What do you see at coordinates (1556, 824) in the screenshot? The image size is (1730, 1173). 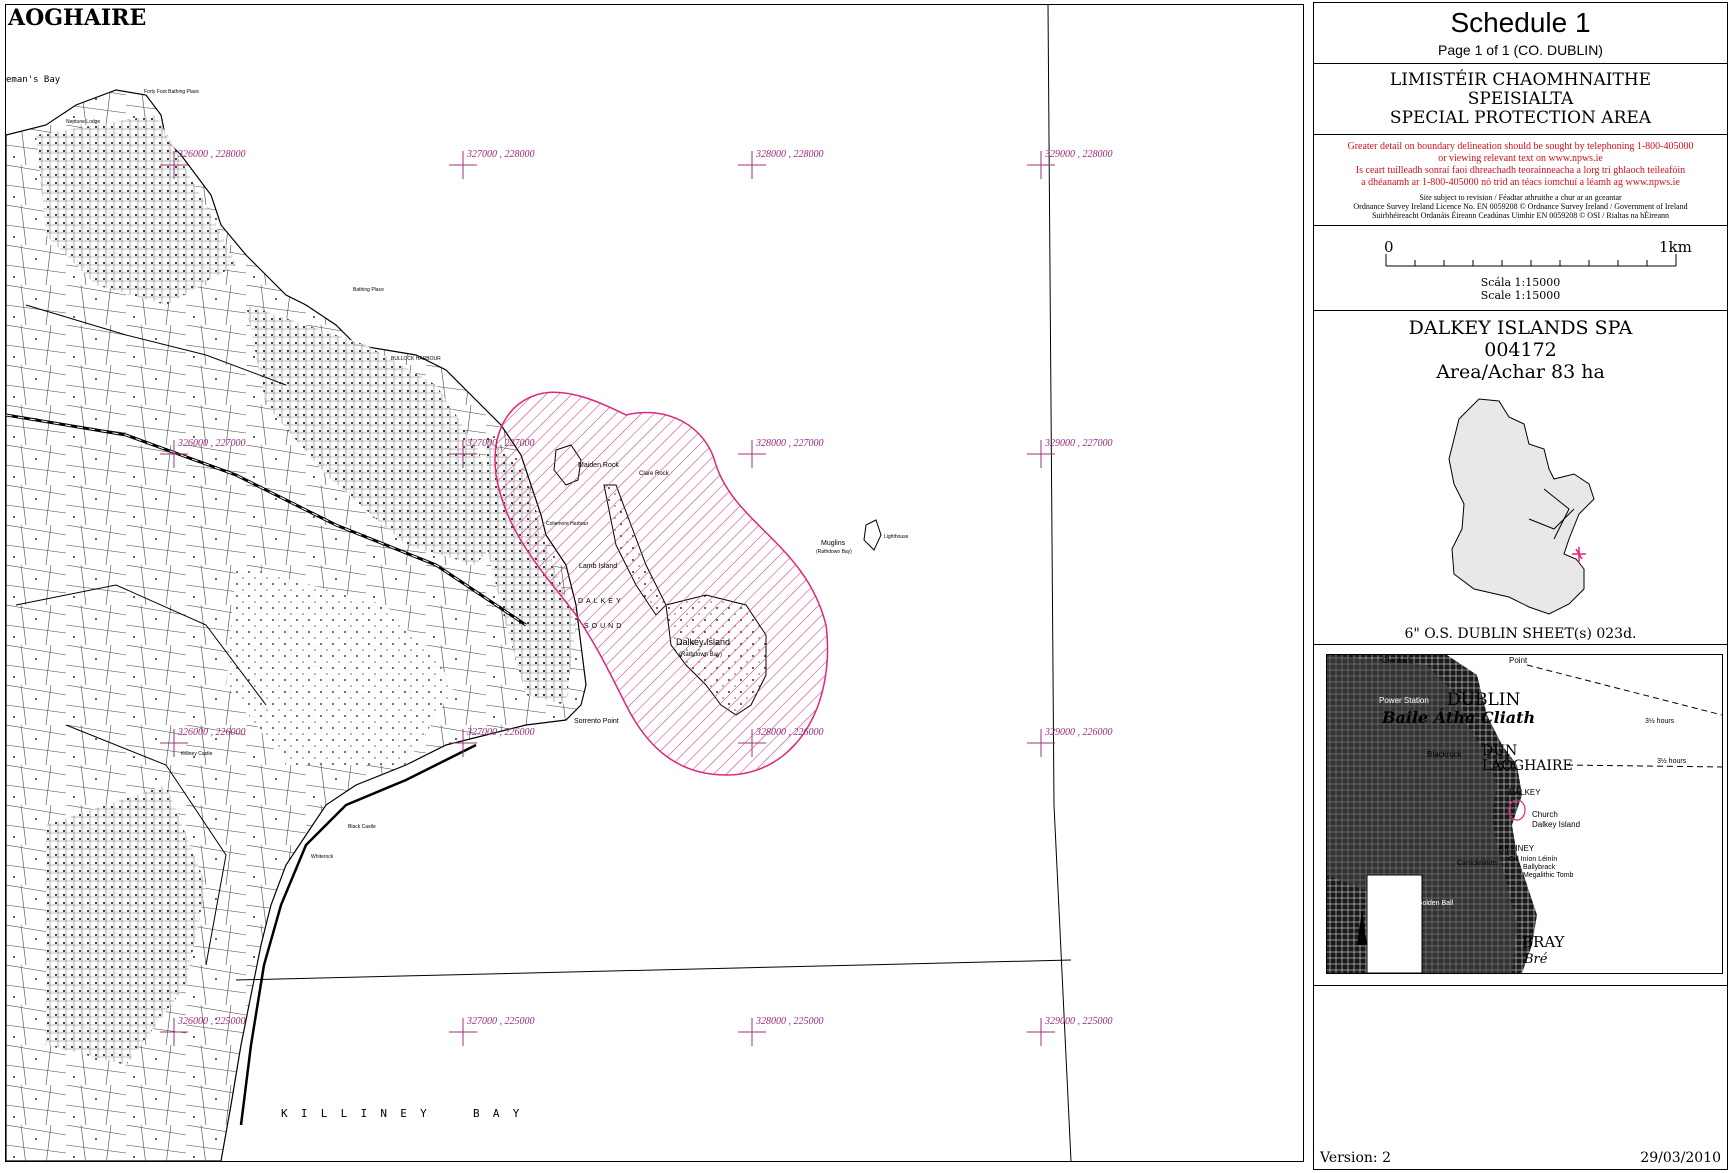 I see `locator-dalkey-island: Dalkey Island` at bounding box center [1556, 824].